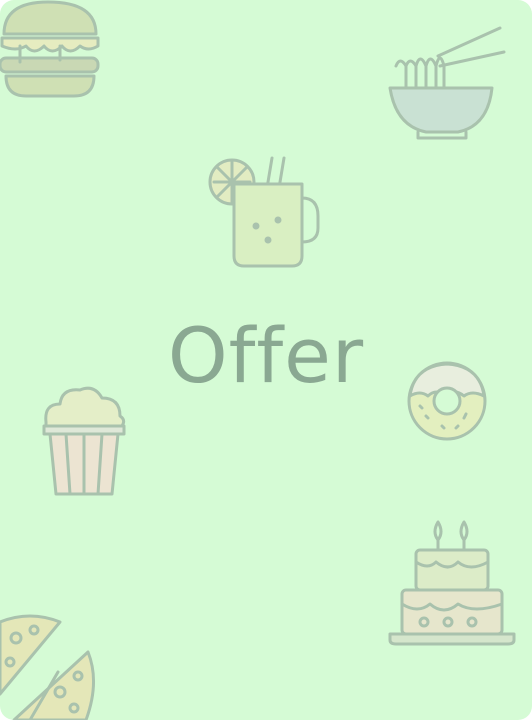  I want to click on birthday-cake-icon, so click(452, 583).